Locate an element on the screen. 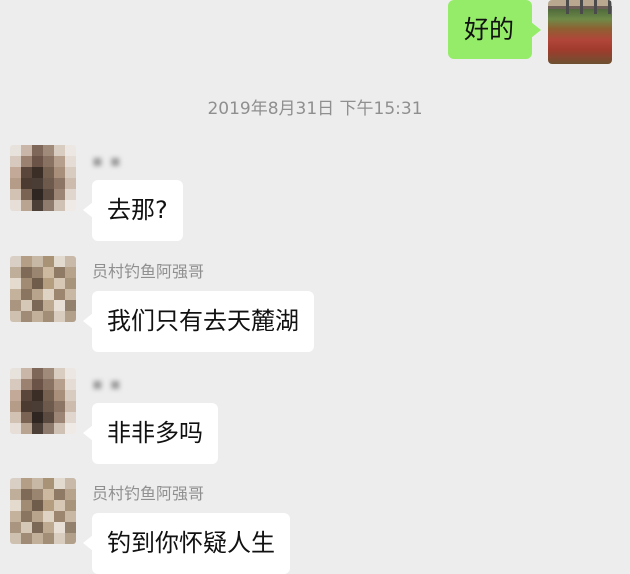 This screenshot has height=574, width=630. message-body: ​▪ ▪ 非非多吗 is located at coordinates (150, 416).